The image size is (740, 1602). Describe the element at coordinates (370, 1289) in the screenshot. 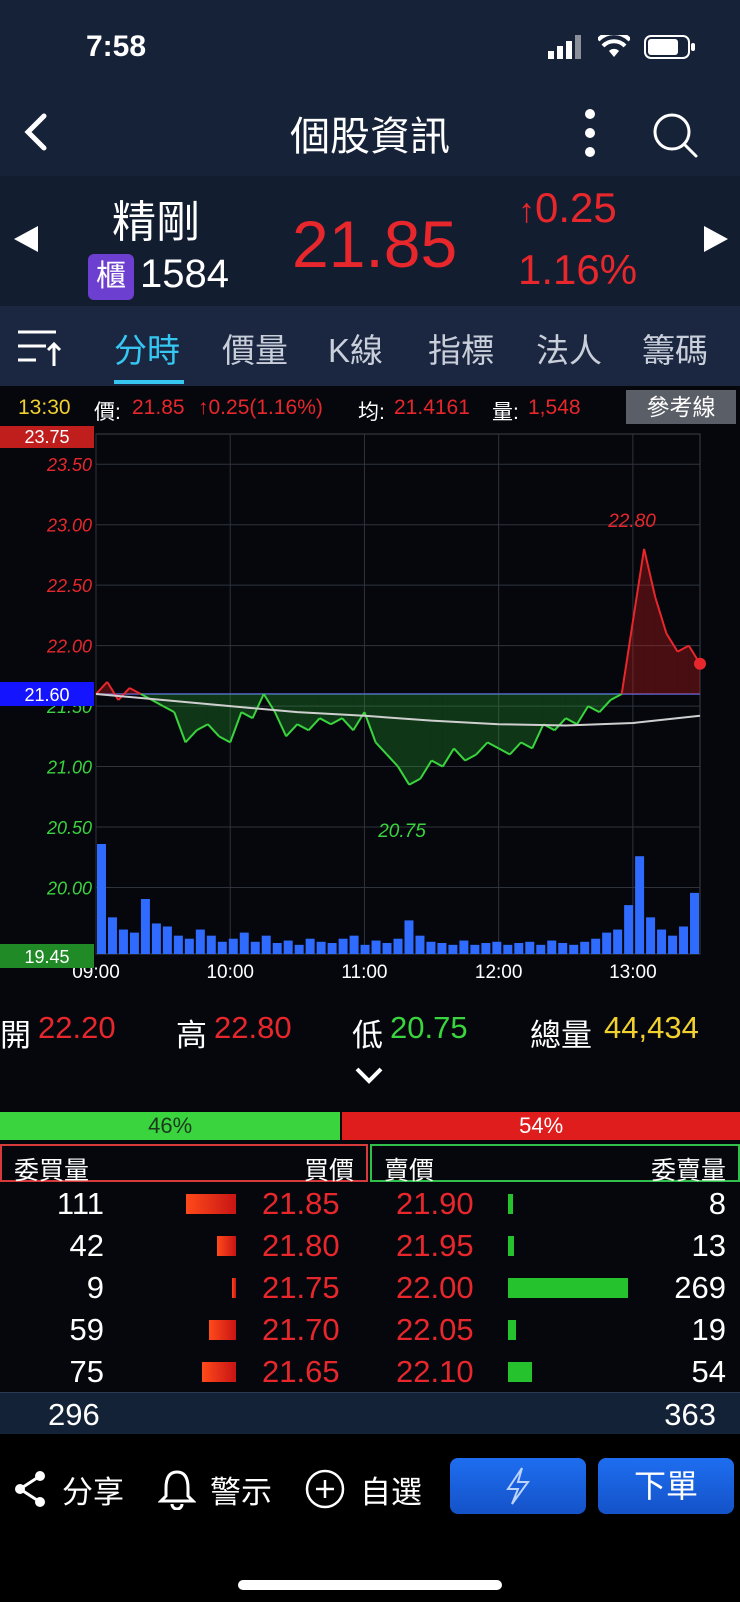

I see `order-book-row: 9 21.75 22.00 269` at that location.